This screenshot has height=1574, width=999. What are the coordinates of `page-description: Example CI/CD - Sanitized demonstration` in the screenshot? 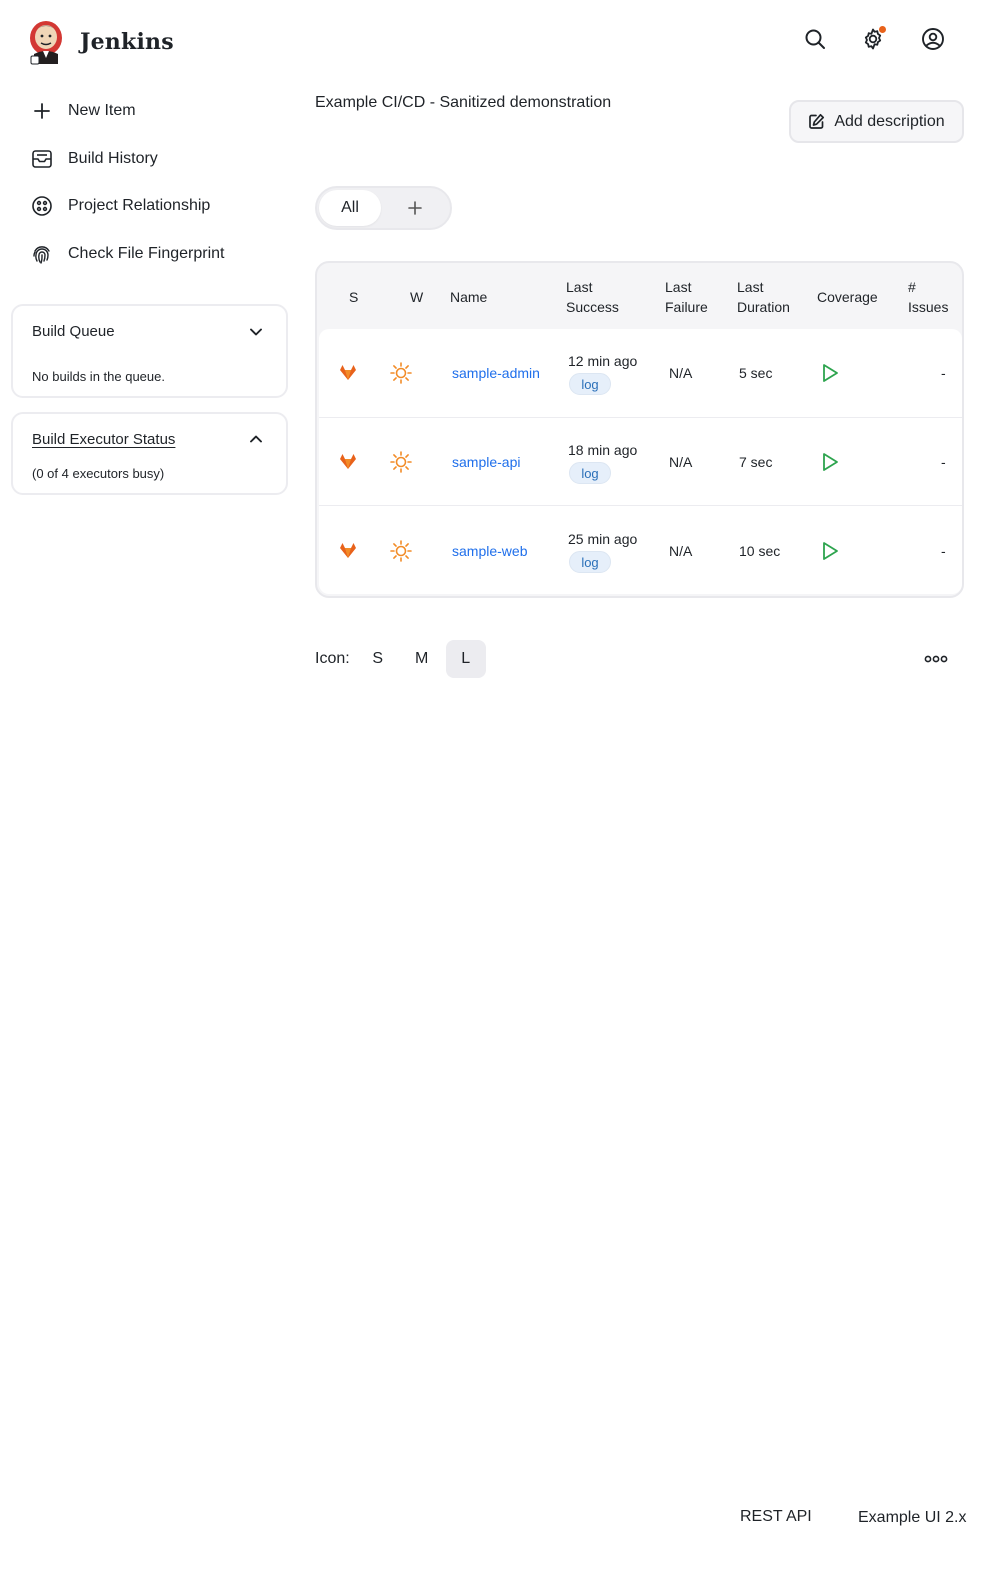 It's located at (463, 102).